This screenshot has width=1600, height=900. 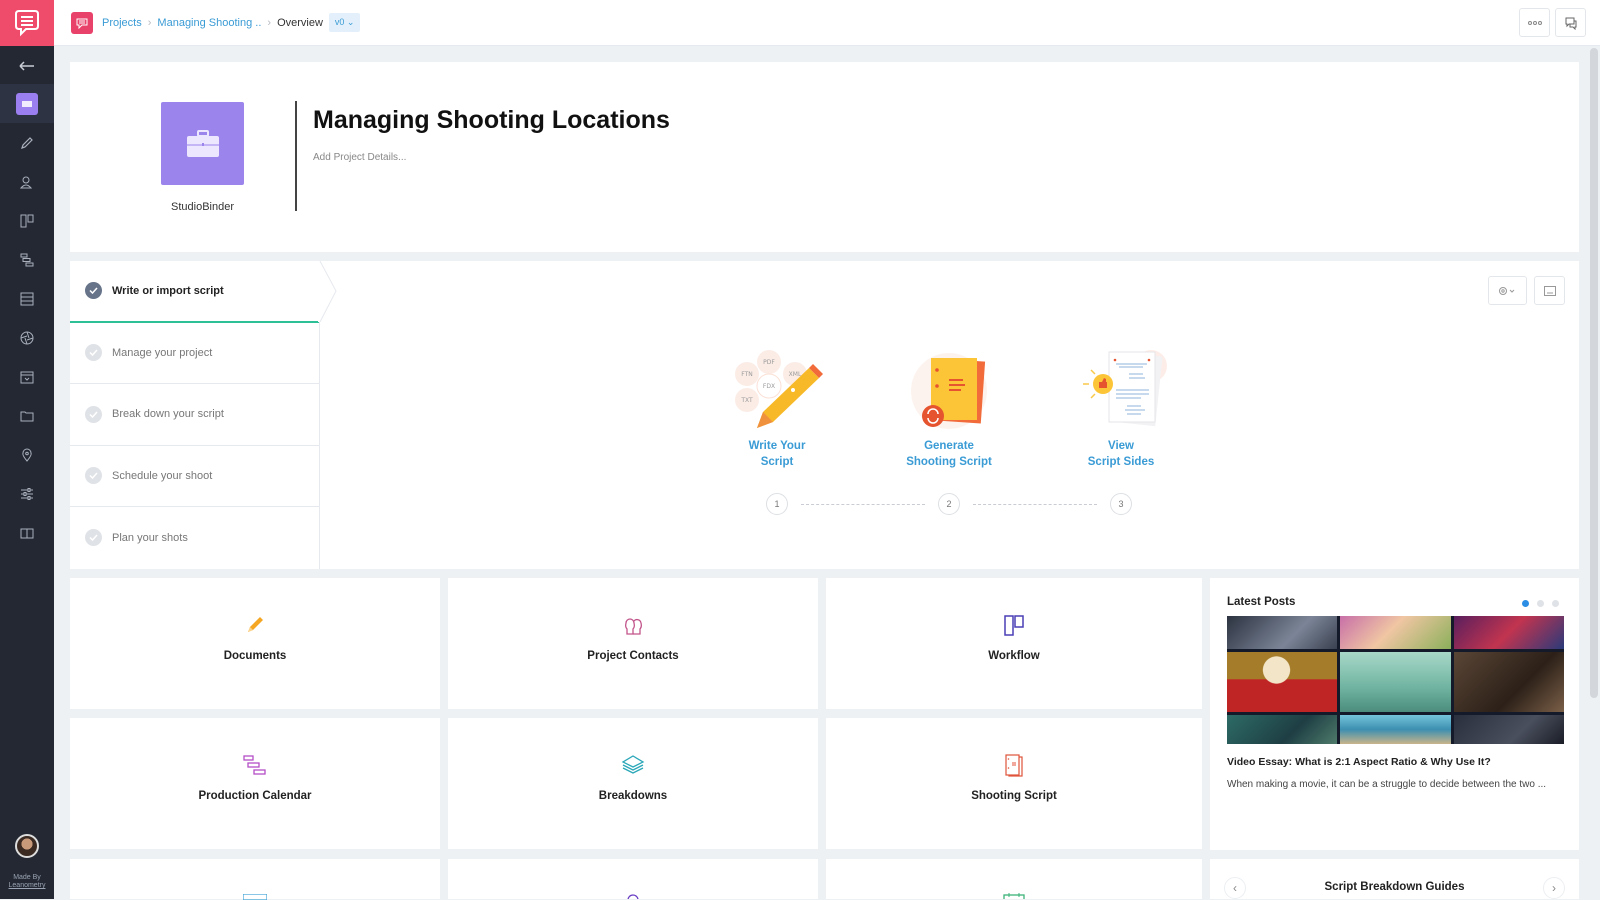 What do you see at coordinates (1121, 391) in the screenshot?
I see `script-sides-illustration` at bounding box center [1121, 391].